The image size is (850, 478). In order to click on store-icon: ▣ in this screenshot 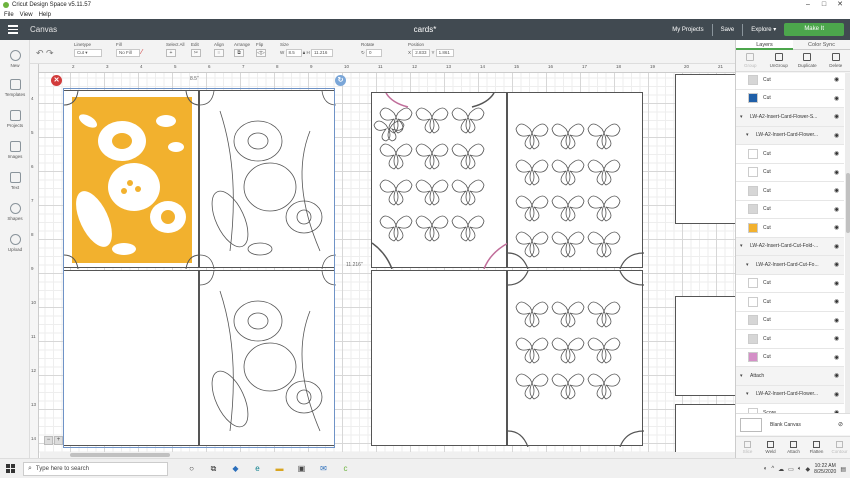, I will do `click(301, 468)`.